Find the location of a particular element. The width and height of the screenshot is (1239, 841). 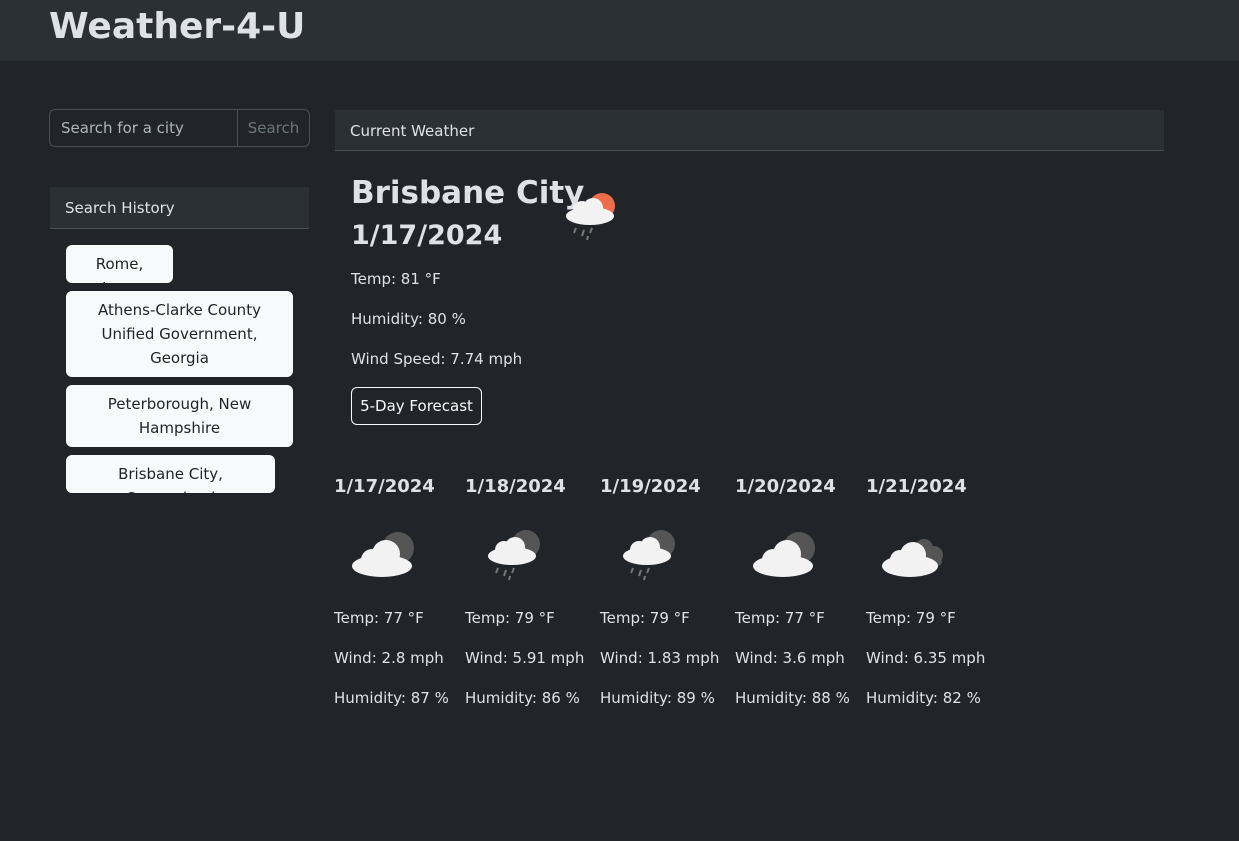

search-history-title: Search History is located at coordinates (120, 208).